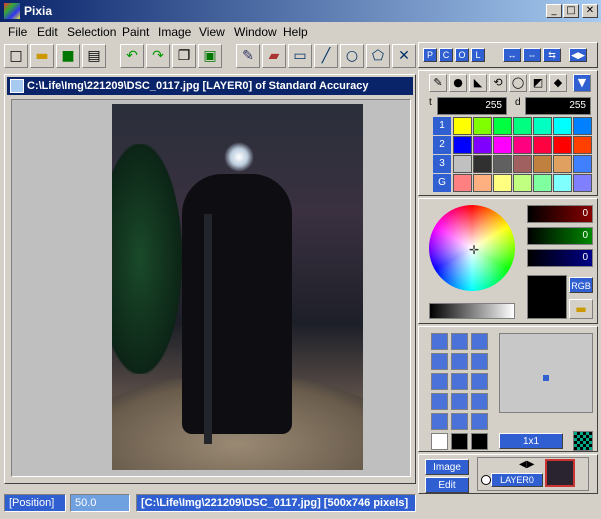  Describe the element at coordinates (558, 83) in the screenshot. I see `eraser-tool-icon: ◆` at that location.